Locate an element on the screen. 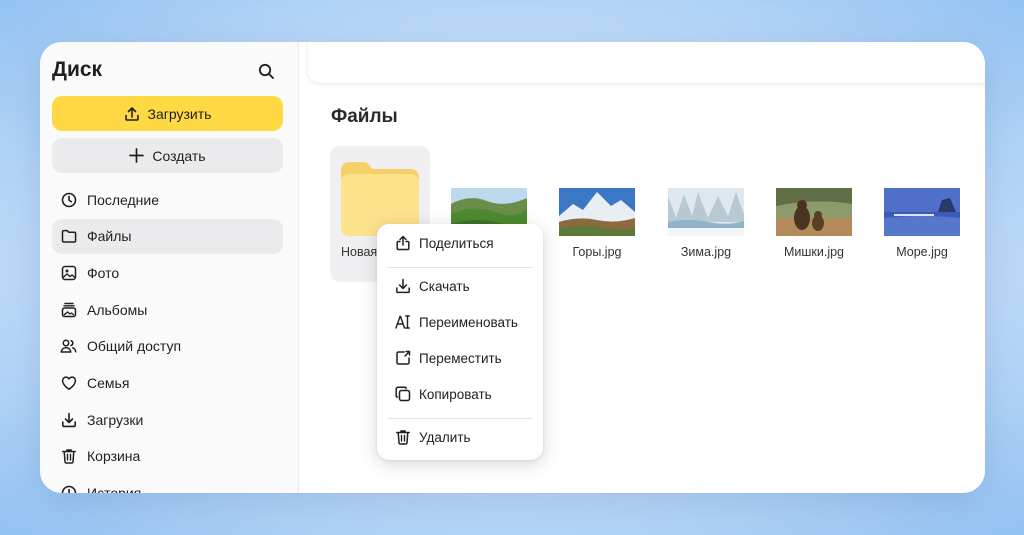 Image resolution: width=1024 pixels, height=535 pixels. menu-item-move: Переместить is located at coordinates (460, 358).